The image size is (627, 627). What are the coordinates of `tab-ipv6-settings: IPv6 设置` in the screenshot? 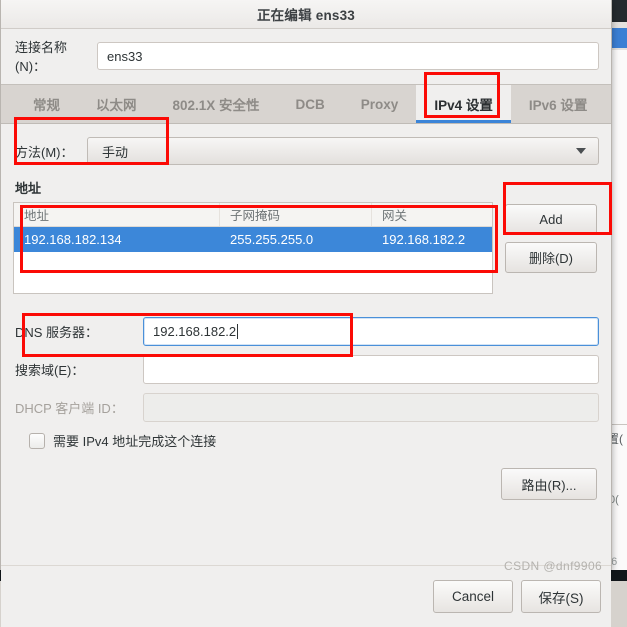 It's located at (558, 104).